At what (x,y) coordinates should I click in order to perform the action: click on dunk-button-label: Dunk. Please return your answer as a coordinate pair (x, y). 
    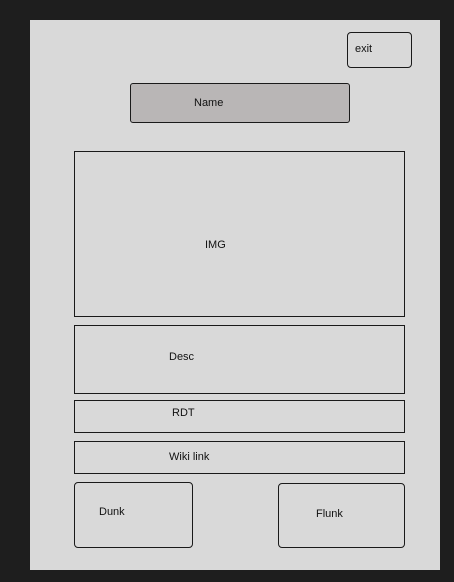
    Looking at the image, I should click on (112, 512).